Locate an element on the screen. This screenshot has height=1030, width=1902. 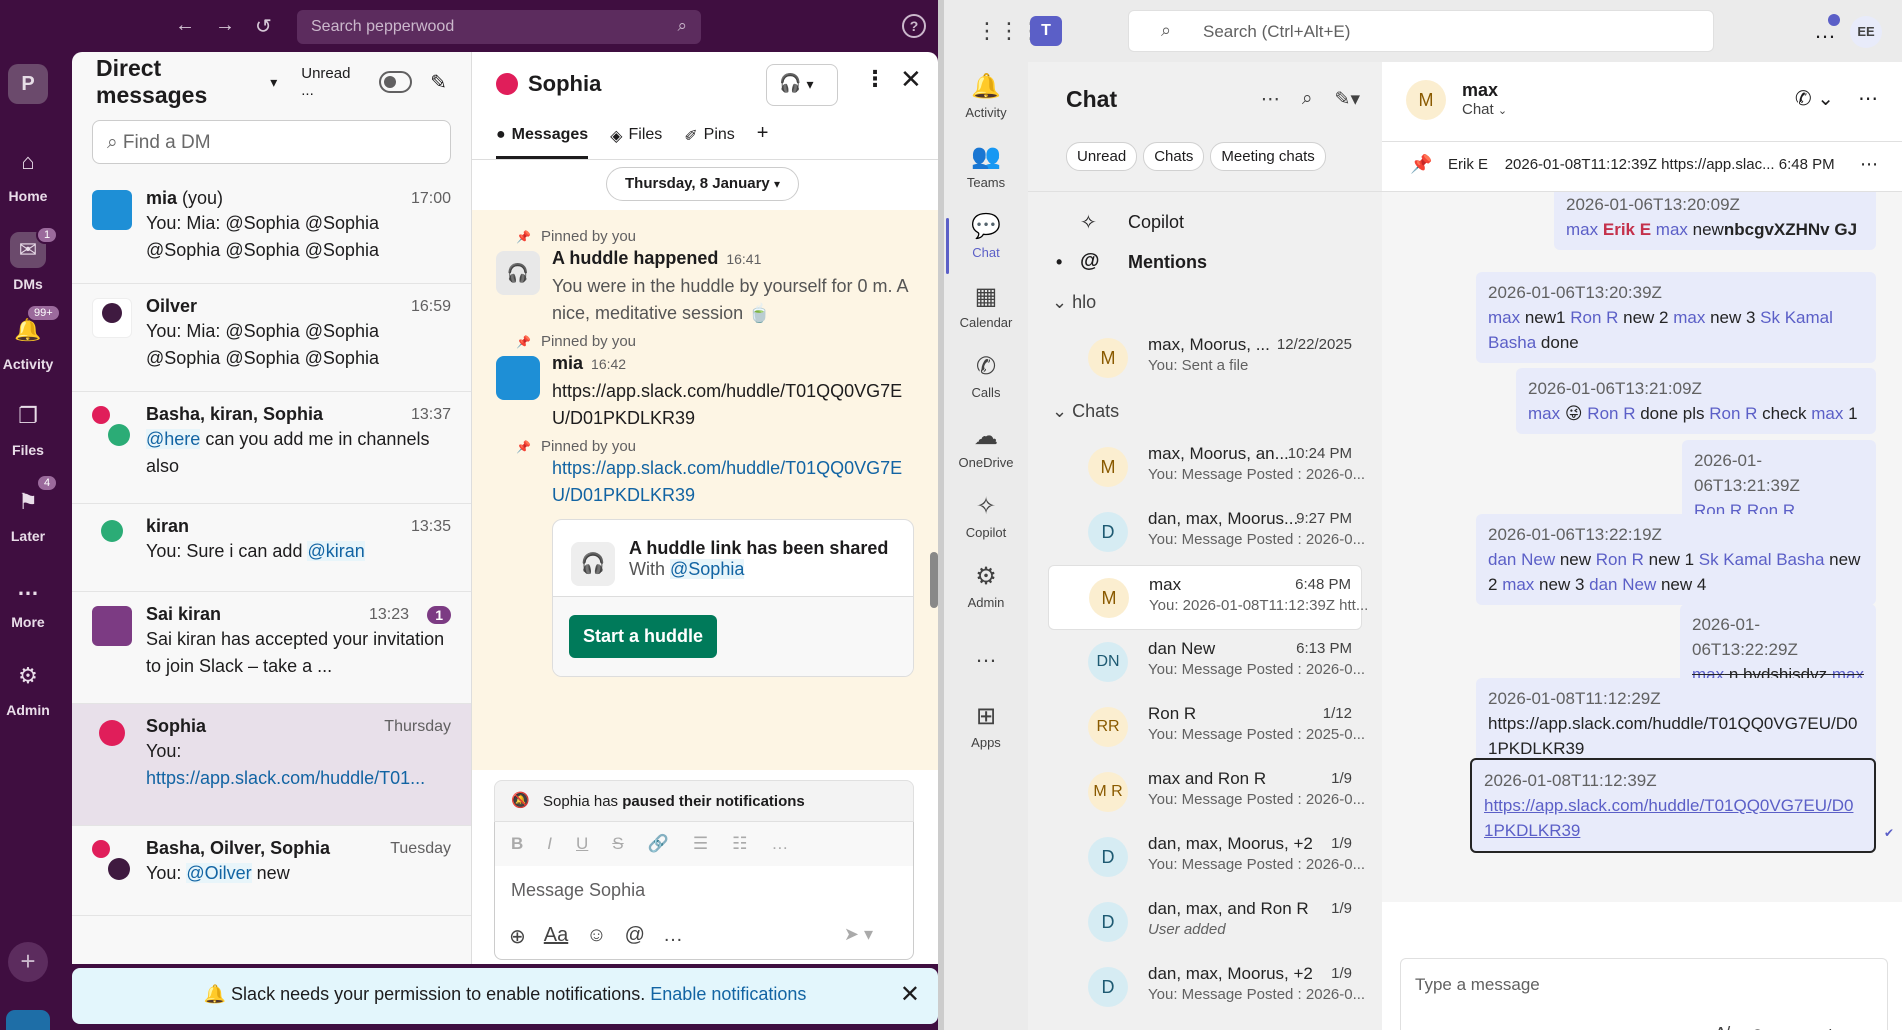
message-time: 16:42 is located at coordinates (608, 364).